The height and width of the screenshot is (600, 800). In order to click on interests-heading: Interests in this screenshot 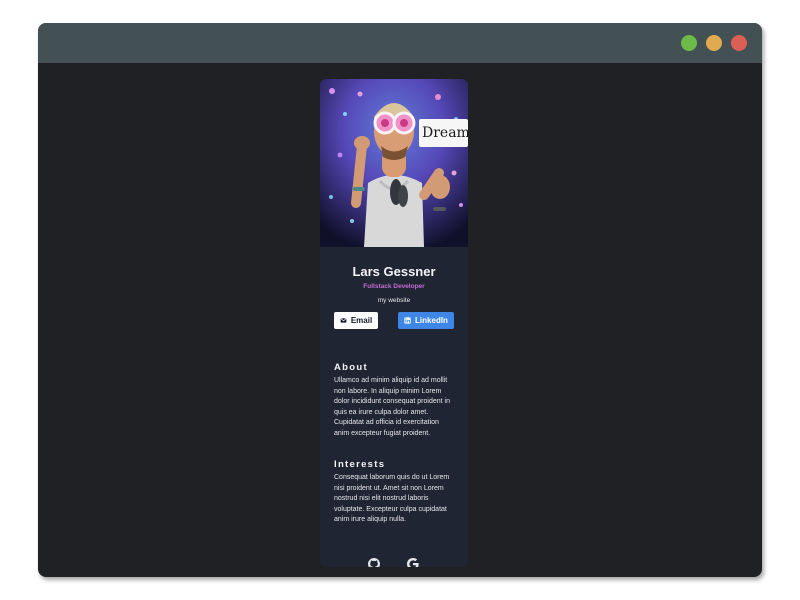, I will do `click(360, 464)`.